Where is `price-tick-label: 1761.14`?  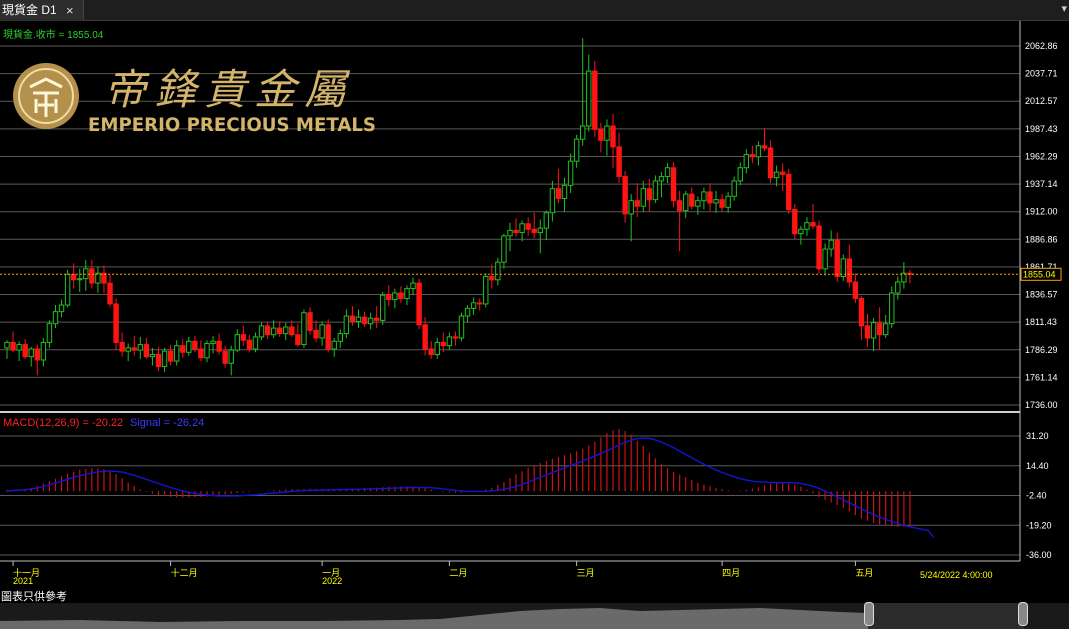
price-tick-label: 1761.14 is located at coordinates (1041, 377).